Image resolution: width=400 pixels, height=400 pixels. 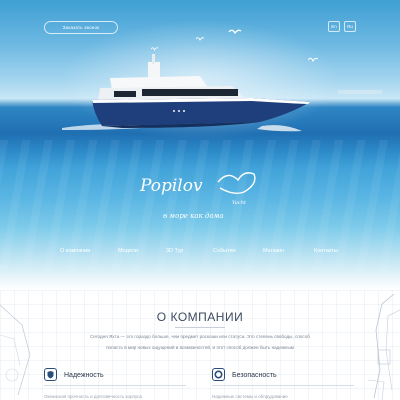 I want to click on logo-text: Popilov, so click(x=171, y=186).